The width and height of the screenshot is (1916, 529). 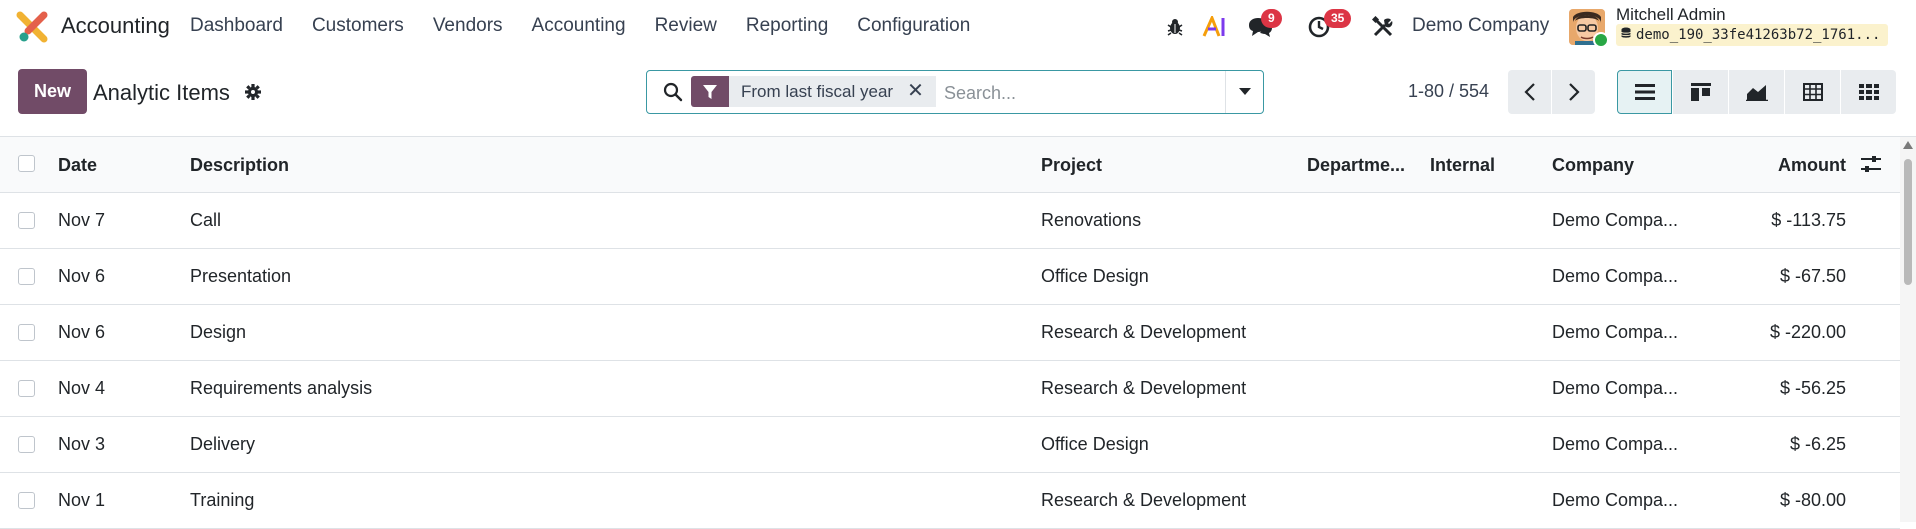 What do you see at coordinates (1627, 35) in the screenshot?
I see `database-icon` at bounding box center [1627, 35].